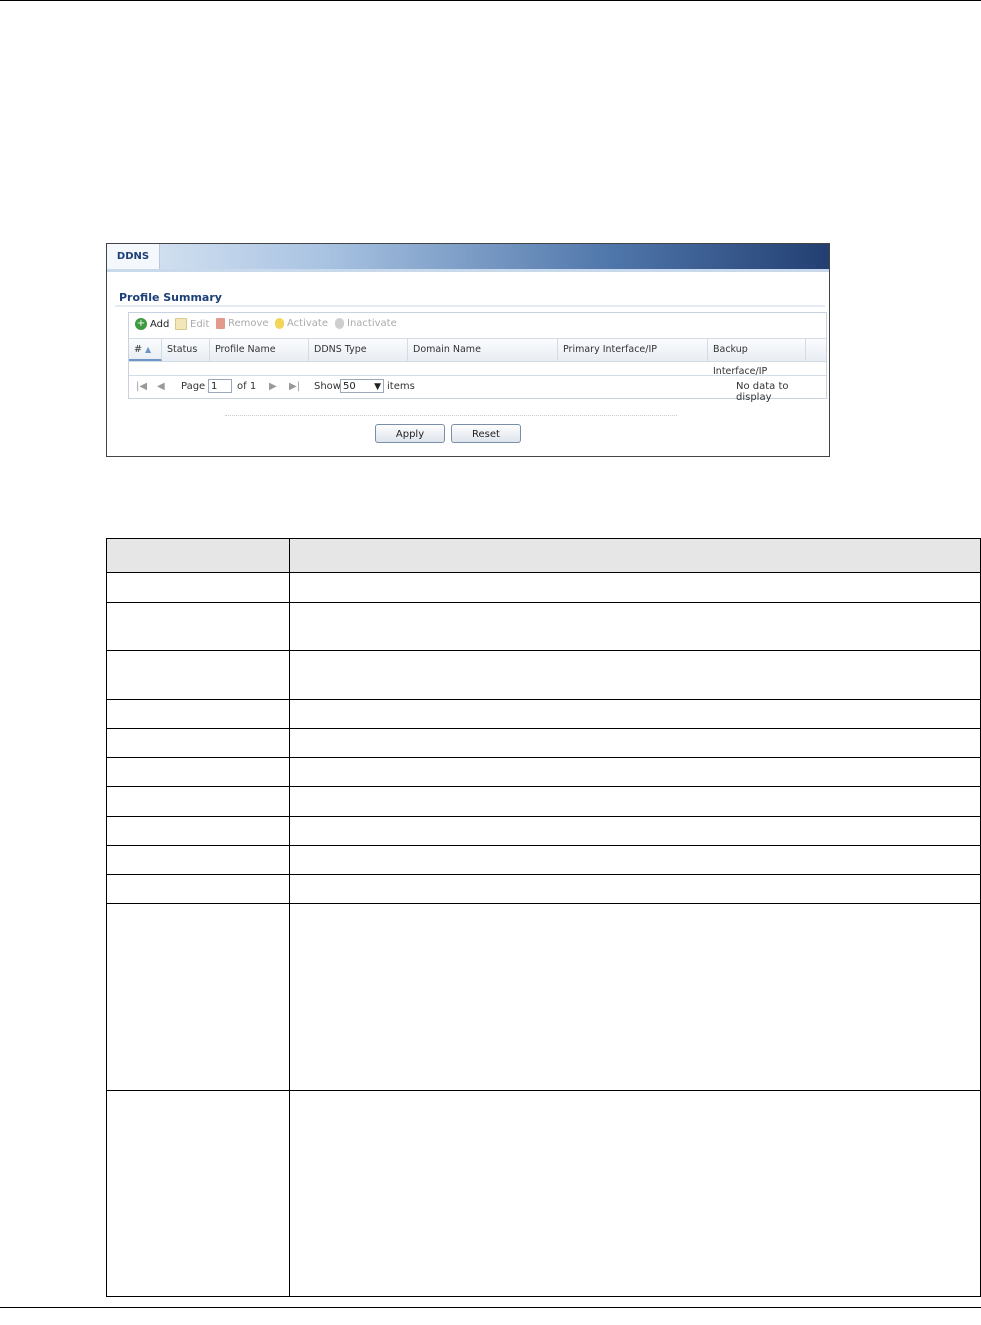 Image resolution: width=981 pixels, height=1325 pixels. I want to click on trash-icon, so click(220, 323).